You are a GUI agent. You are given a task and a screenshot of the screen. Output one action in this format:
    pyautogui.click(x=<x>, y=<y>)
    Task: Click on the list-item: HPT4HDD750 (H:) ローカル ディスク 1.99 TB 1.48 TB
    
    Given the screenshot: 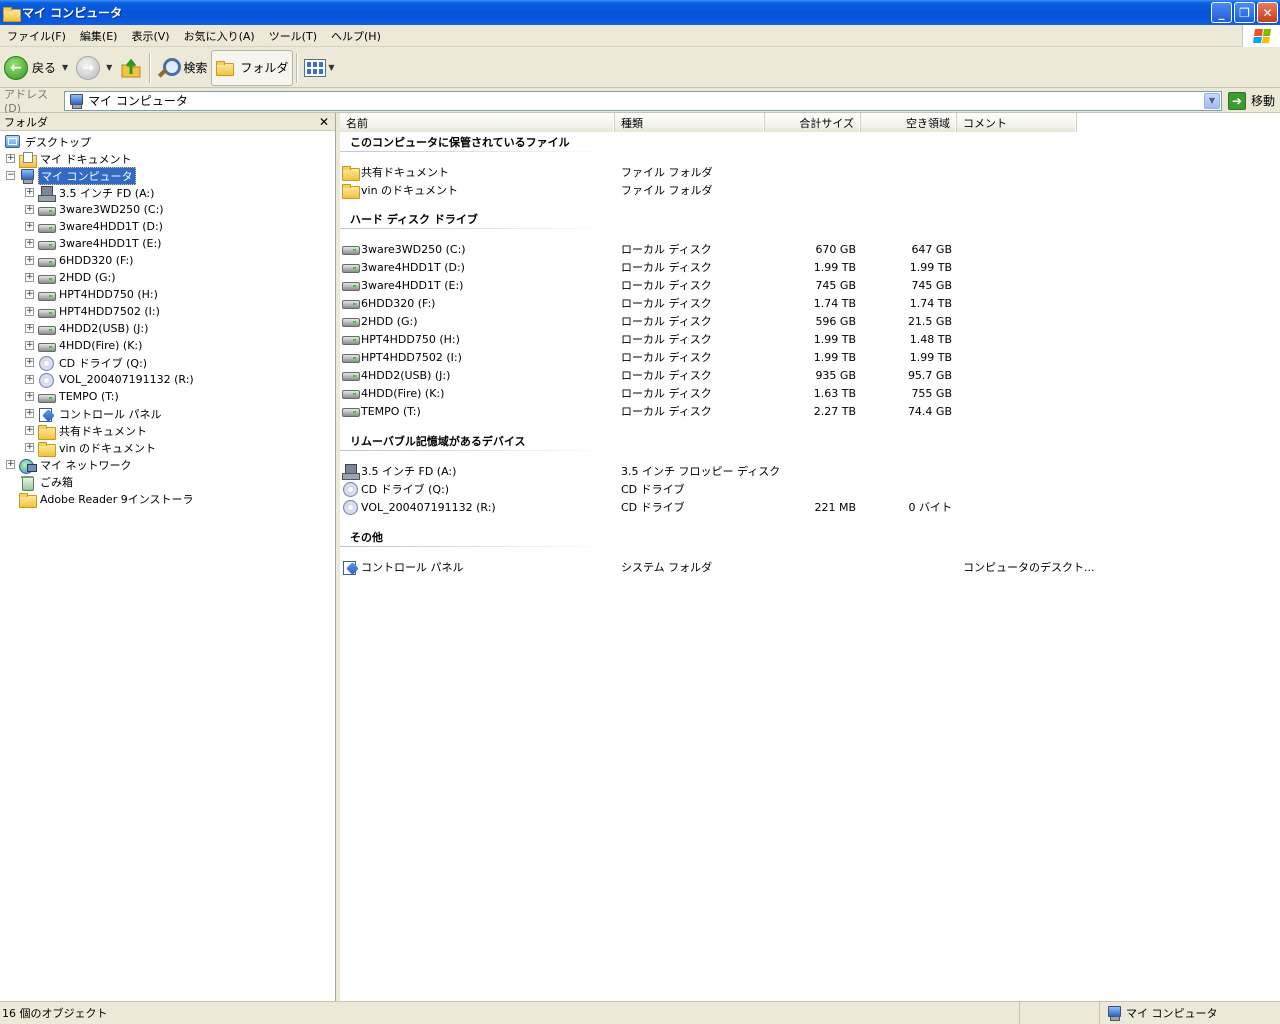 What is the action you would take?
    pyautogui.click(x=810, y=339)
    